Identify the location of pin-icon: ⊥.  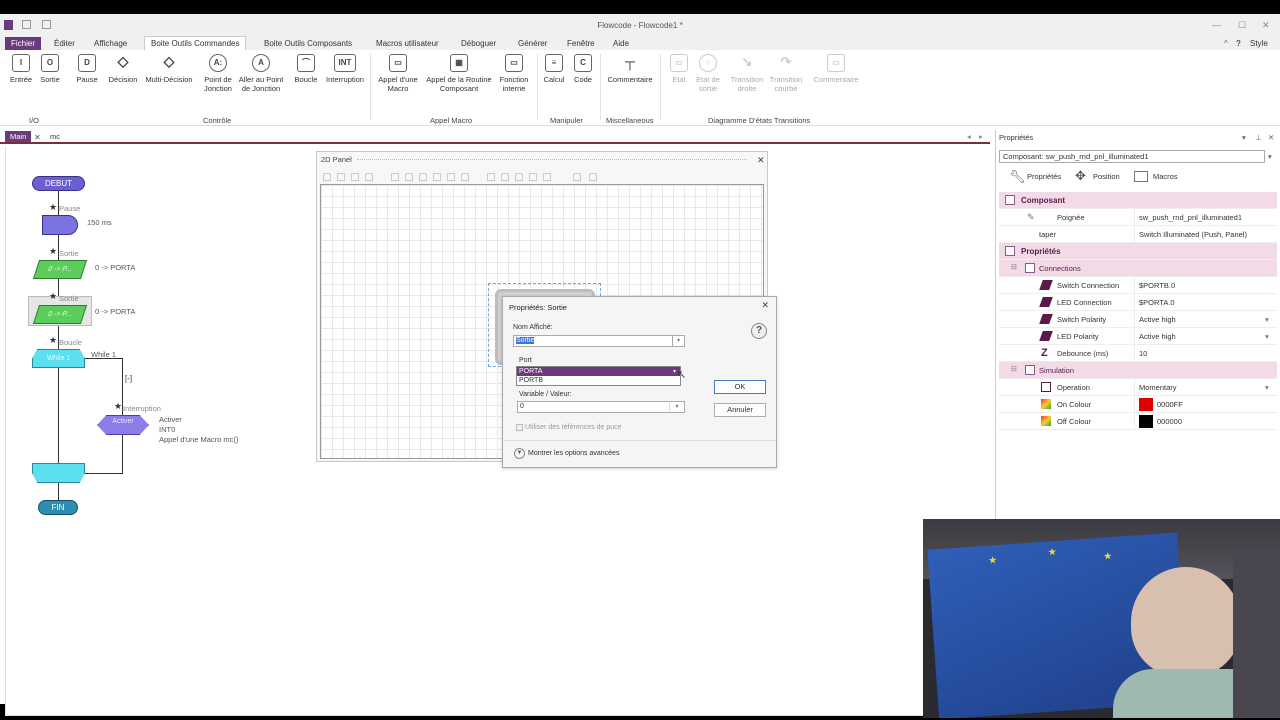
(1258, 137).